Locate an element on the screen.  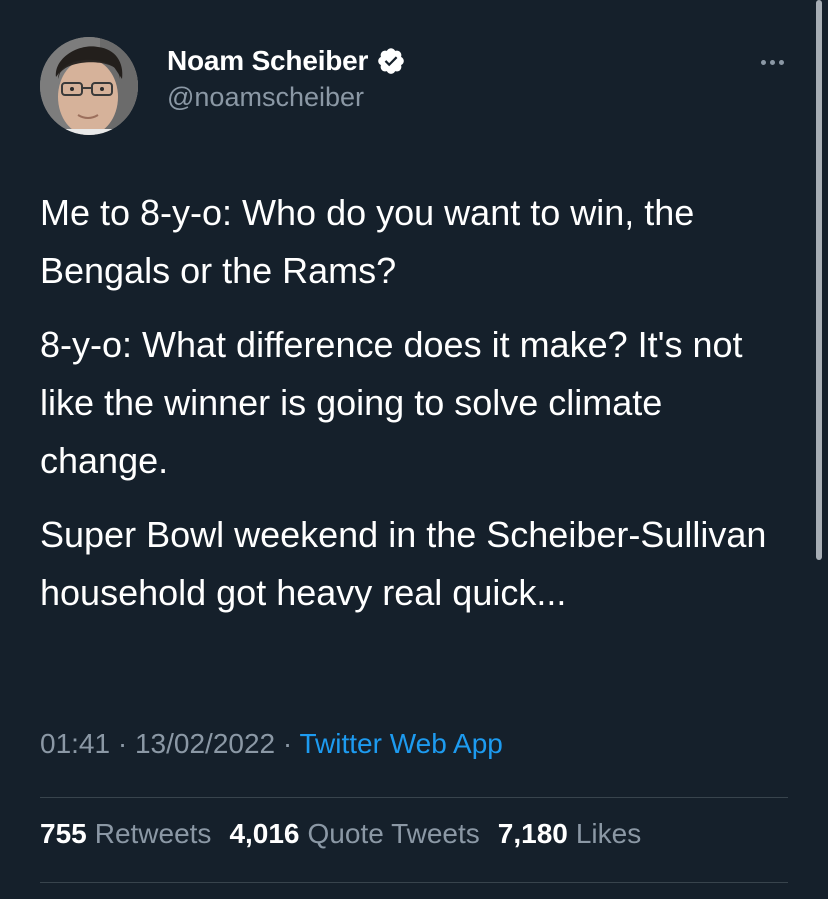
likes-label: Likes is located at coordinates (608, 833).